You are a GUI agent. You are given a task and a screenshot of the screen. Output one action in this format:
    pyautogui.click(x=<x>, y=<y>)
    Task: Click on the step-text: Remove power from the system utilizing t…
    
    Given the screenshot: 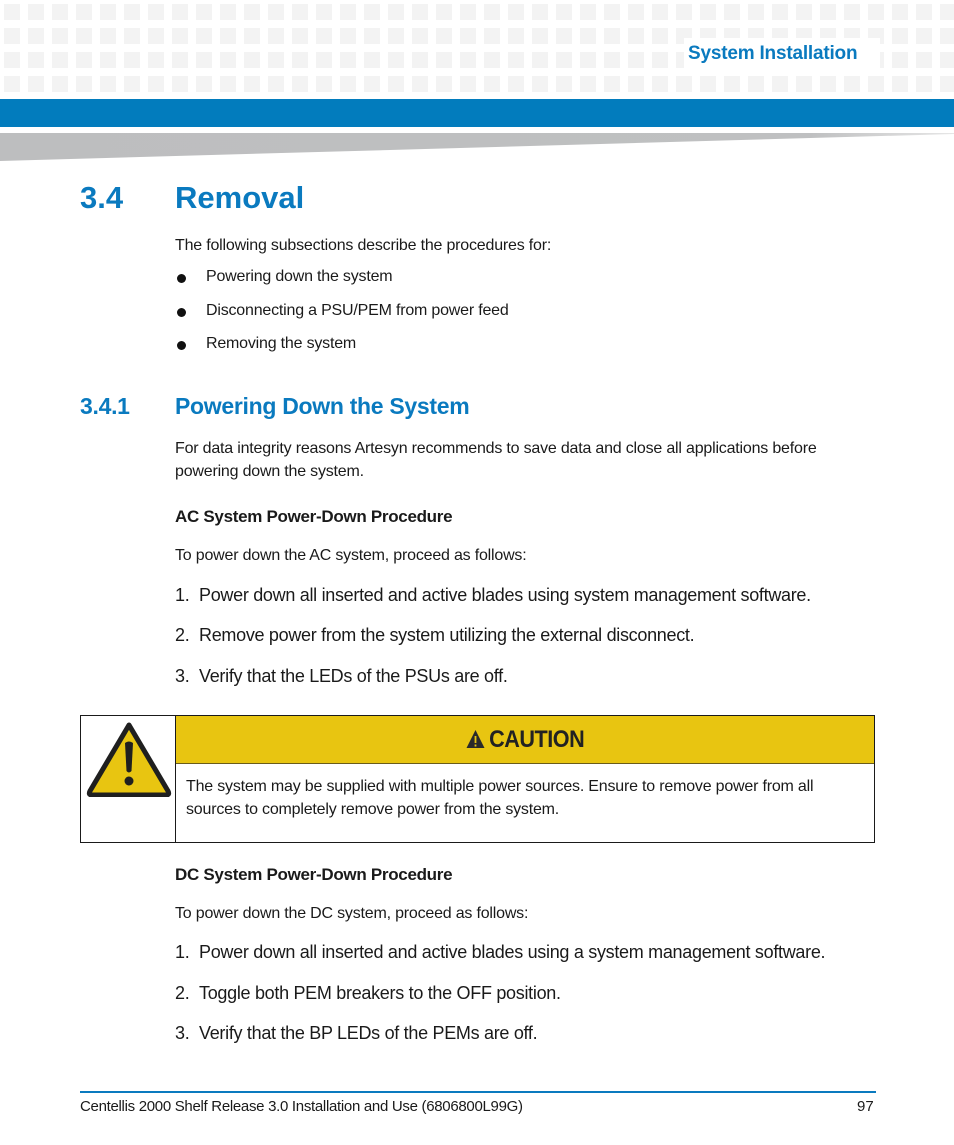 What is the action you would take?
    pyautogui.click(x=447, y=635)
    